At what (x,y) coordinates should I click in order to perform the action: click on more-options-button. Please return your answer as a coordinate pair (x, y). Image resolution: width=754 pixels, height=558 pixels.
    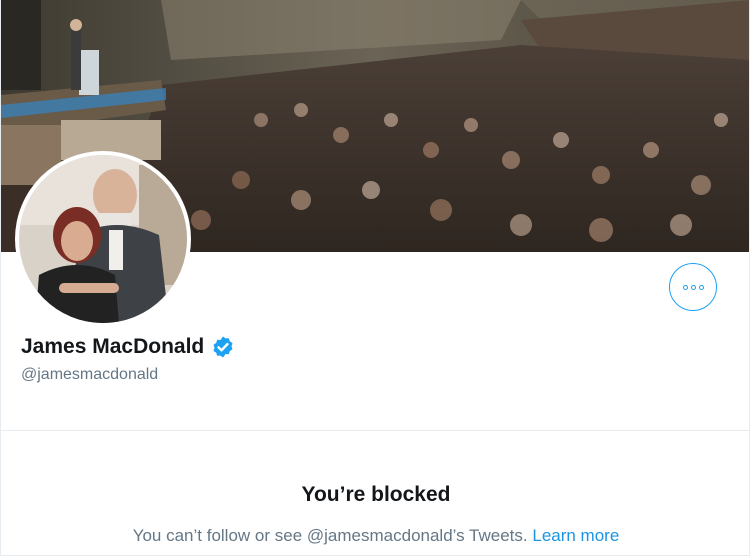
    Looking at the image, I should click on (693, 287).